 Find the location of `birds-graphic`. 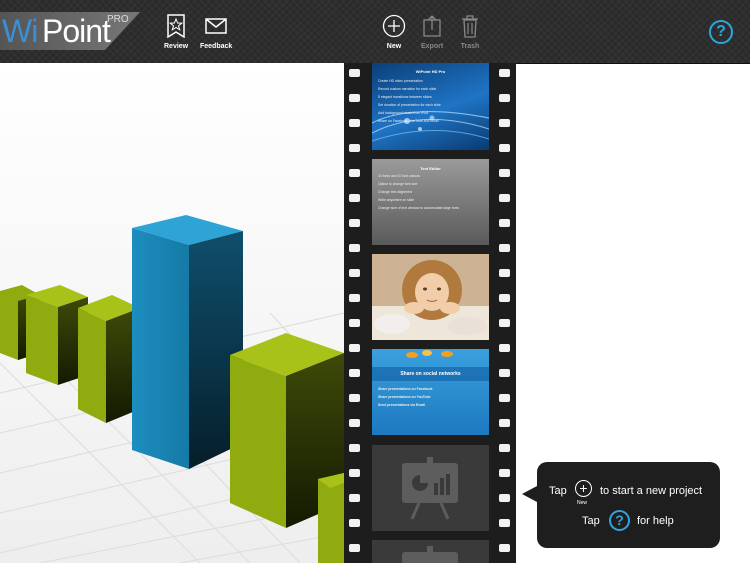

birds-graphic is located at coordinates (430, 365).